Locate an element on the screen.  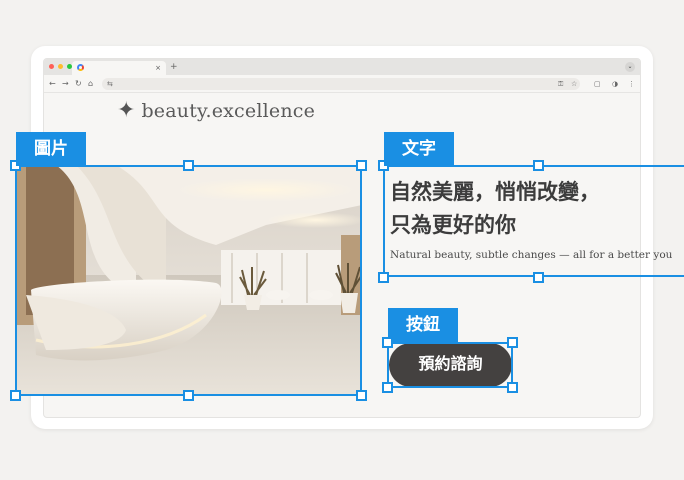
site-logo: ✦ beauty.excellence is located at coordinates (216, 111).